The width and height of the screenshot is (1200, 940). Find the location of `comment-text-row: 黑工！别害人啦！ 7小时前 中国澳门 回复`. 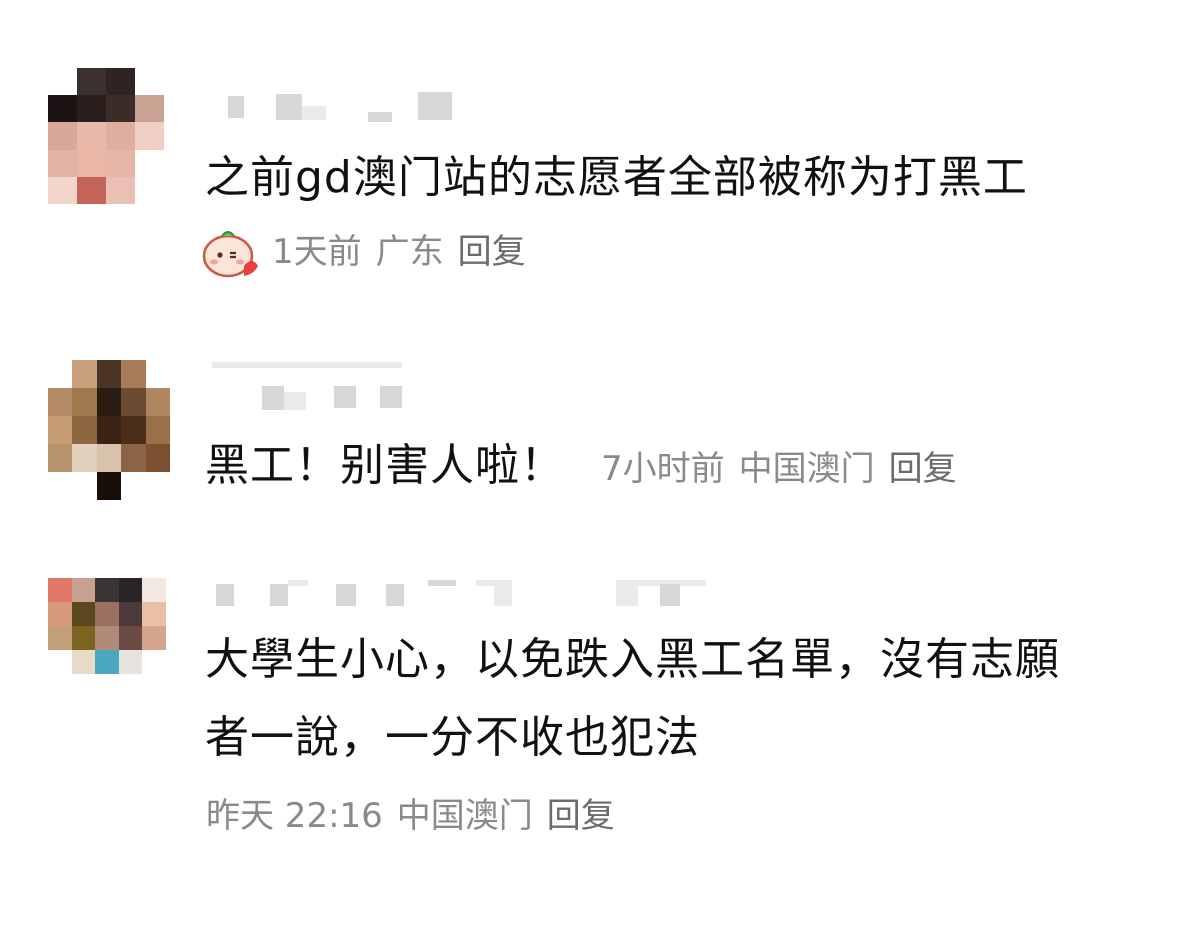

comment-text-row: 黑工！别害人啦！ 7小时前 中国澳门 回复 is located at coordinates (588, 467).